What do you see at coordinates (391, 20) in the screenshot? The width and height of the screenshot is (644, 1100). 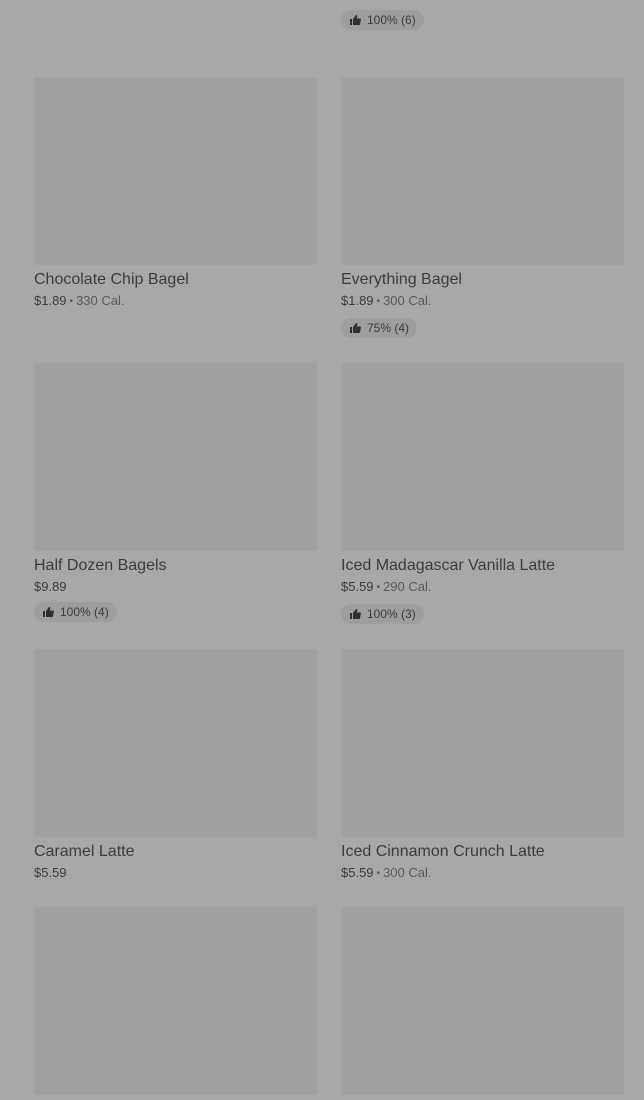 I see `rating-text: 100% (6)` at bounding box center [391, 20].